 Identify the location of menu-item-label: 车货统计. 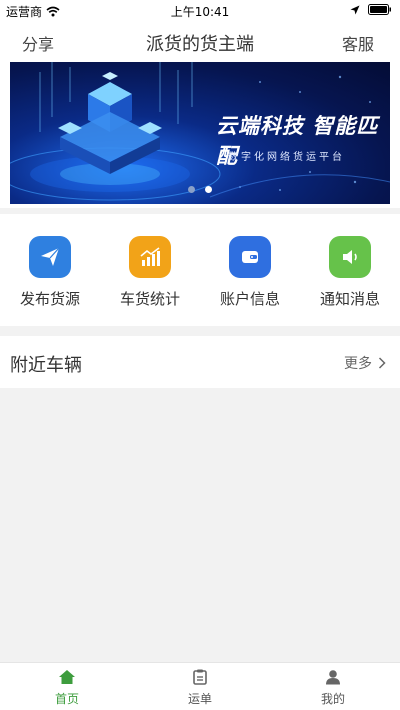
(149, 299).